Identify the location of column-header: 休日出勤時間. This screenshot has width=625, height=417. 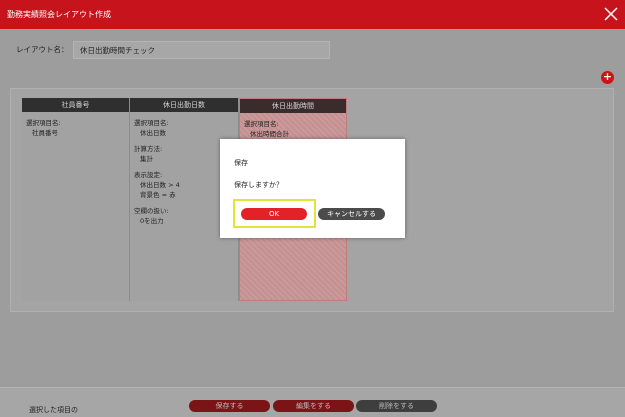
(293, 106).